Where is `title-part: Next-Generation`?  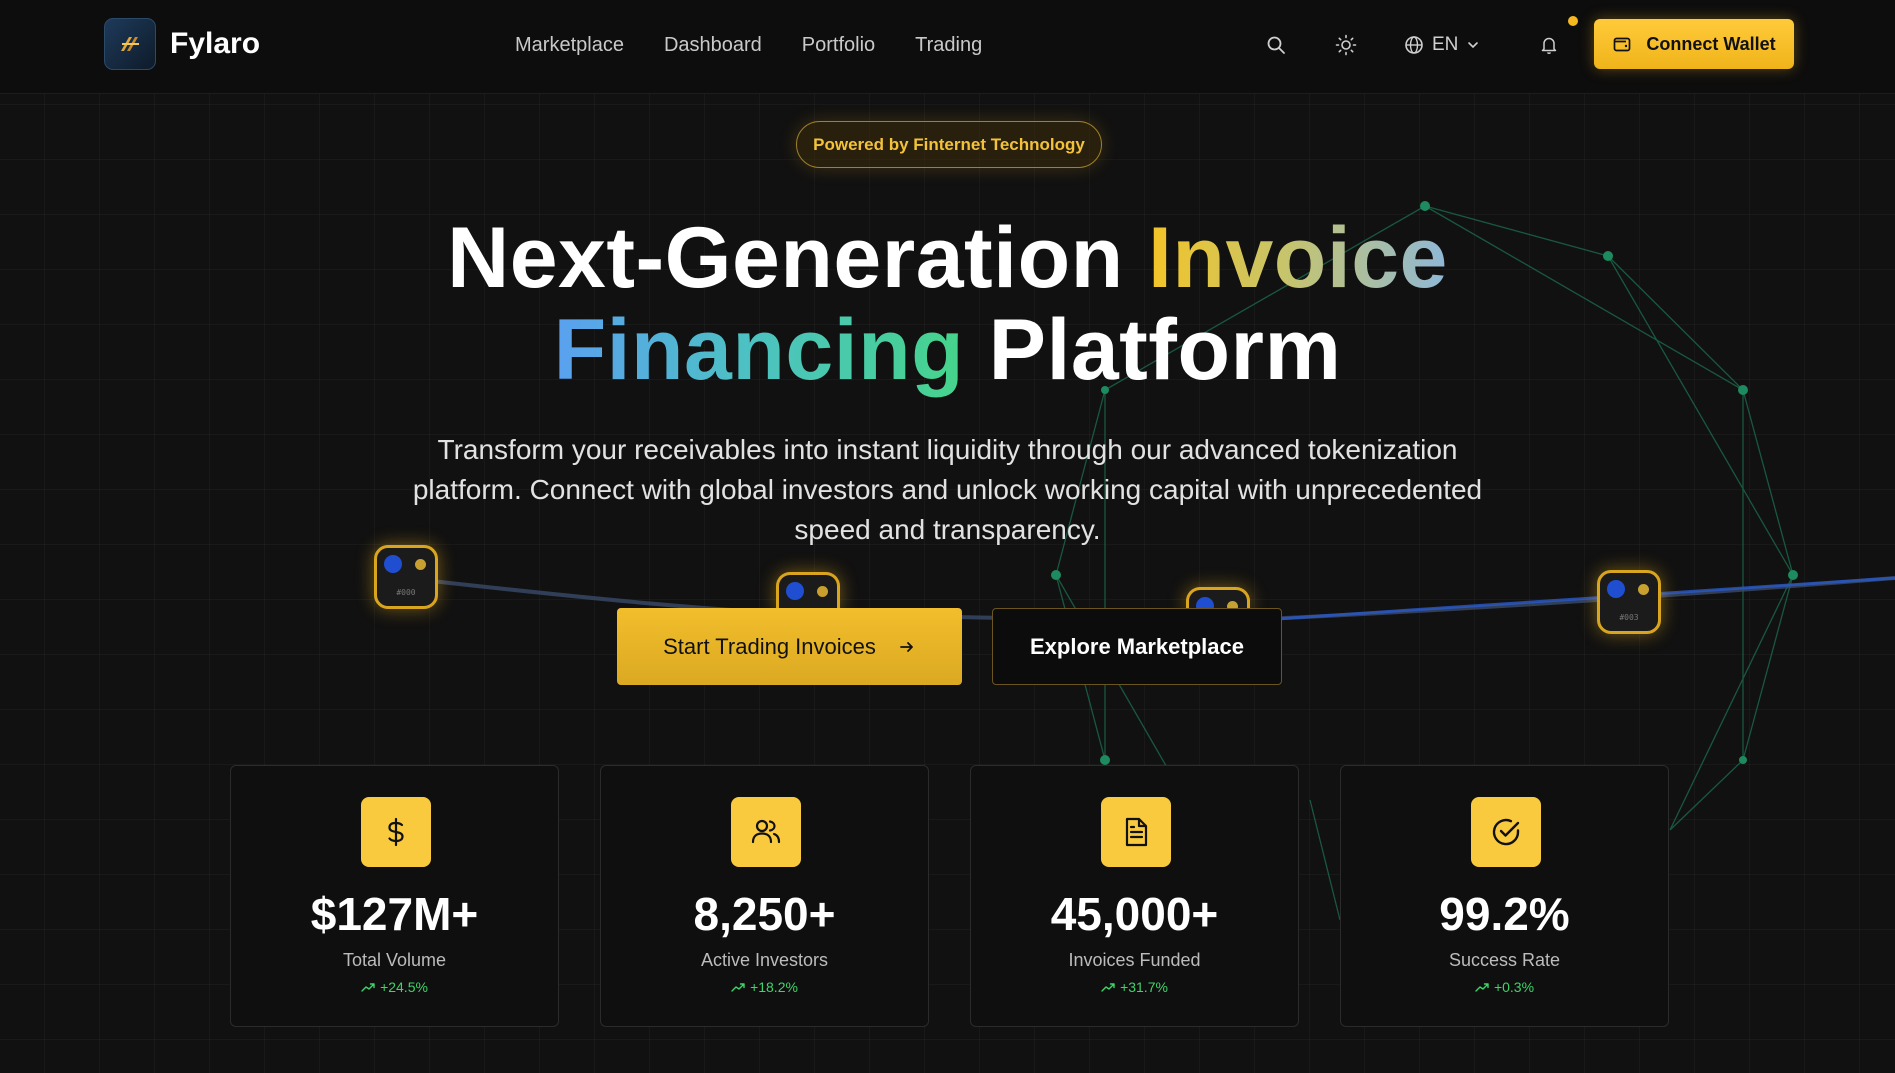
title-part: Next-Generation is located at coordinates (798, 258).